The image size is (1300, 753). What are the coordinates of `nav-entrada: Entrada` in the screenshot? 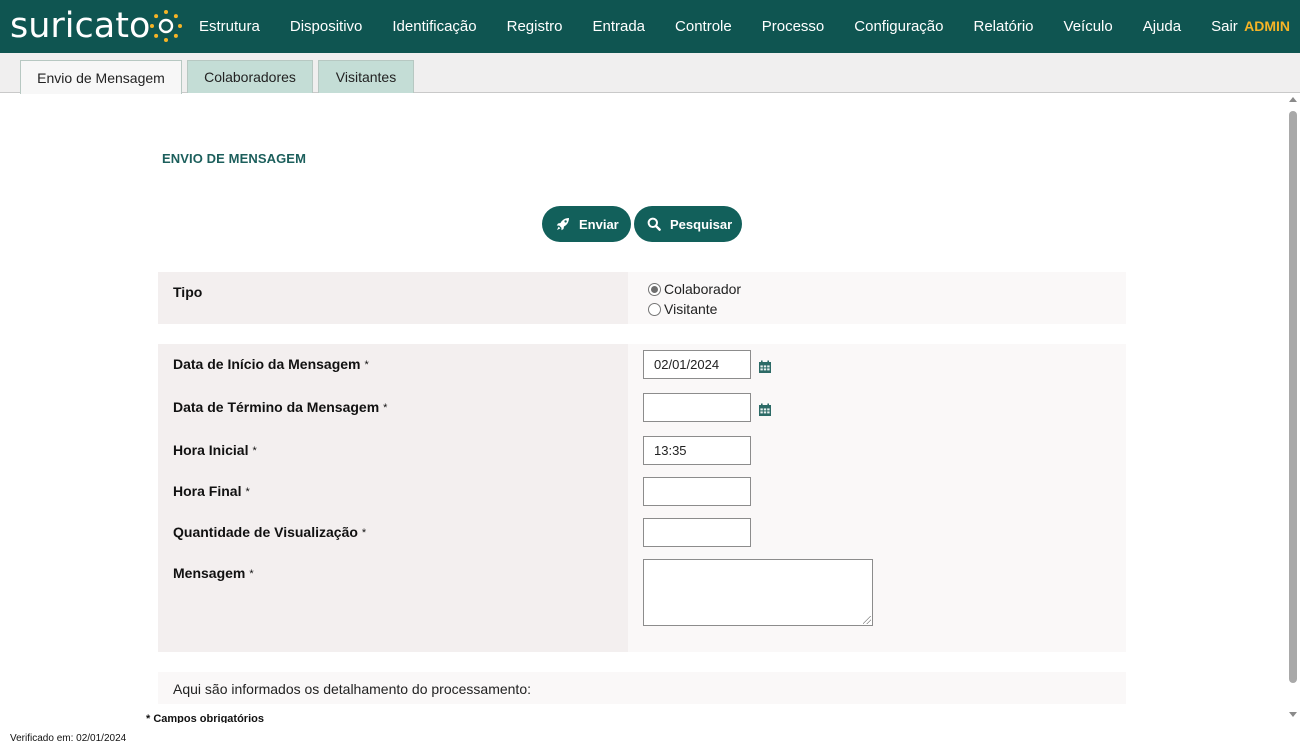 It's located at (618, 26).